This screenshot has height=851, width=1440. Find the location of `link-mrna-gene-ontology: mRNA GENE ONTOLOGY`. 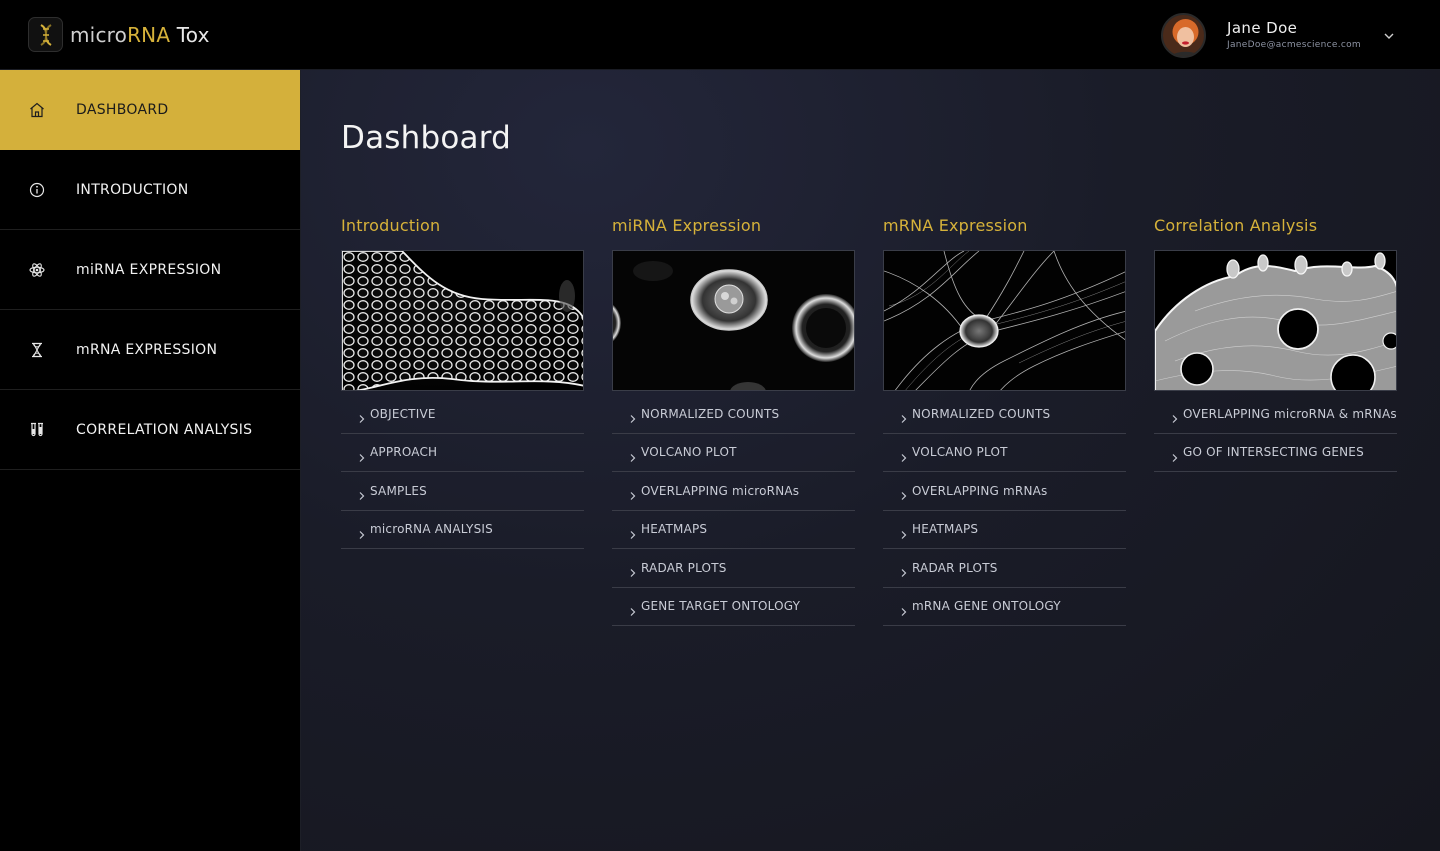

link-mrna-gene-ontology: mRNA GENE ONTOLOGY is located at coordinates (1004, 607).